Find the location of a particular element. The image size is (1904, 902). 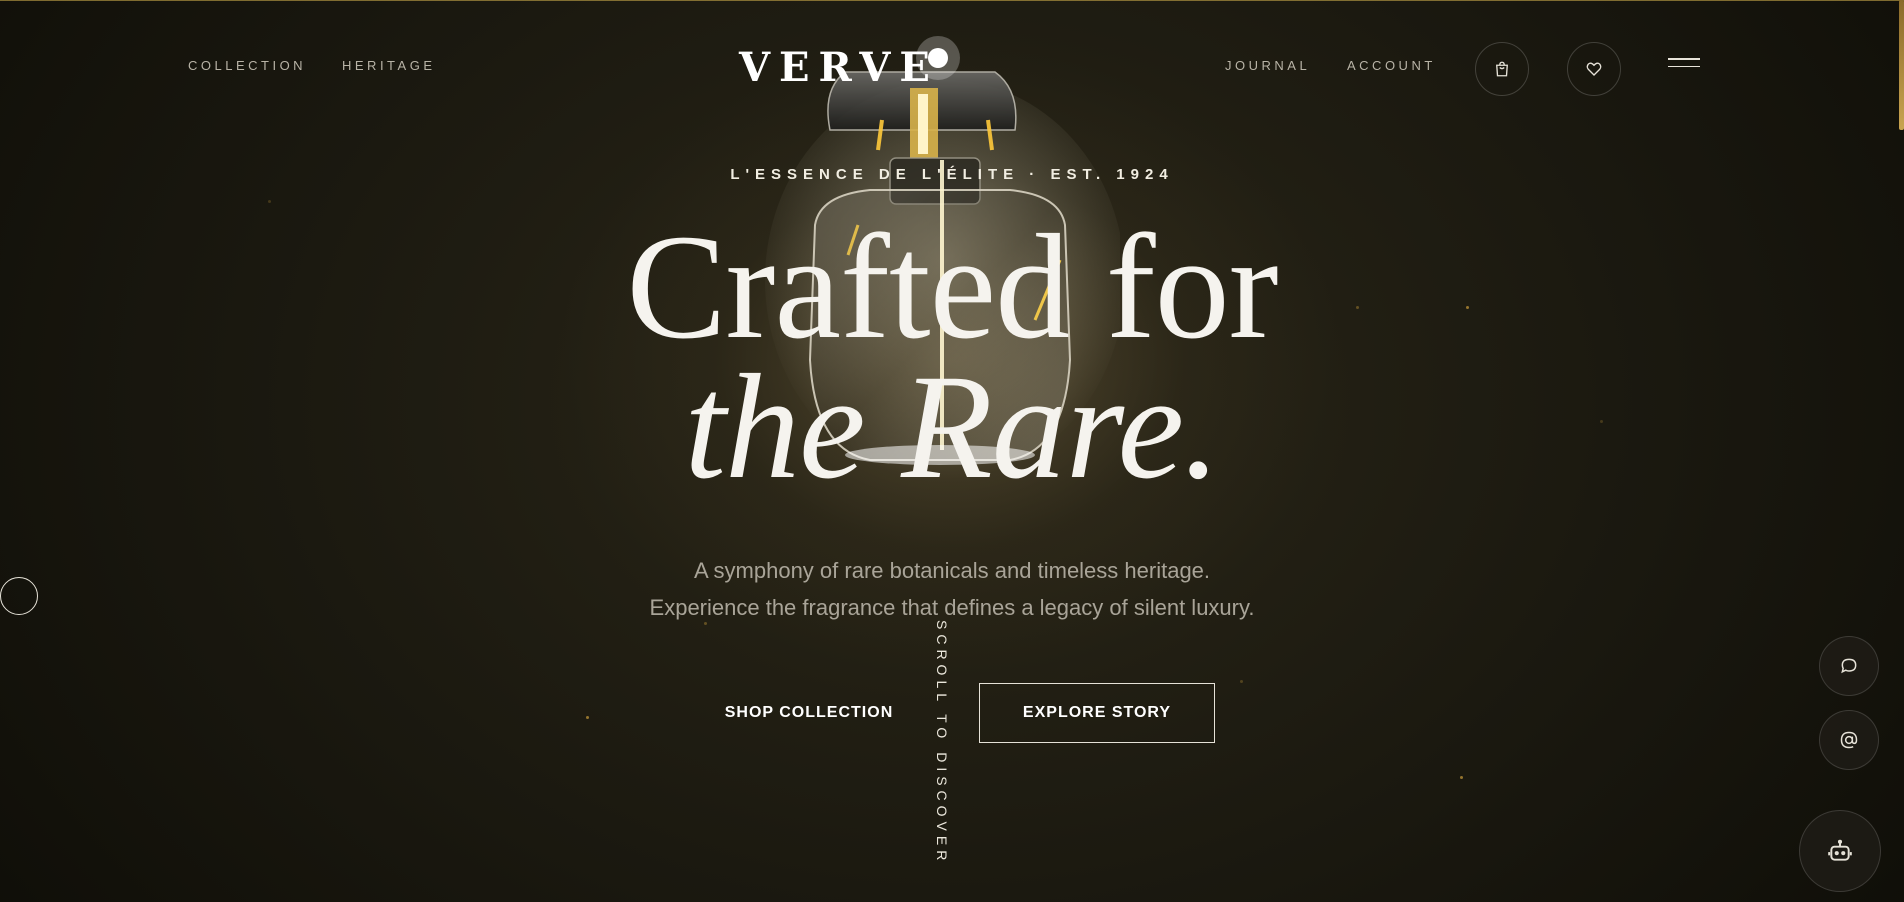

nav-link-journal: JOURNAL is located at coordinates (1267, 65).